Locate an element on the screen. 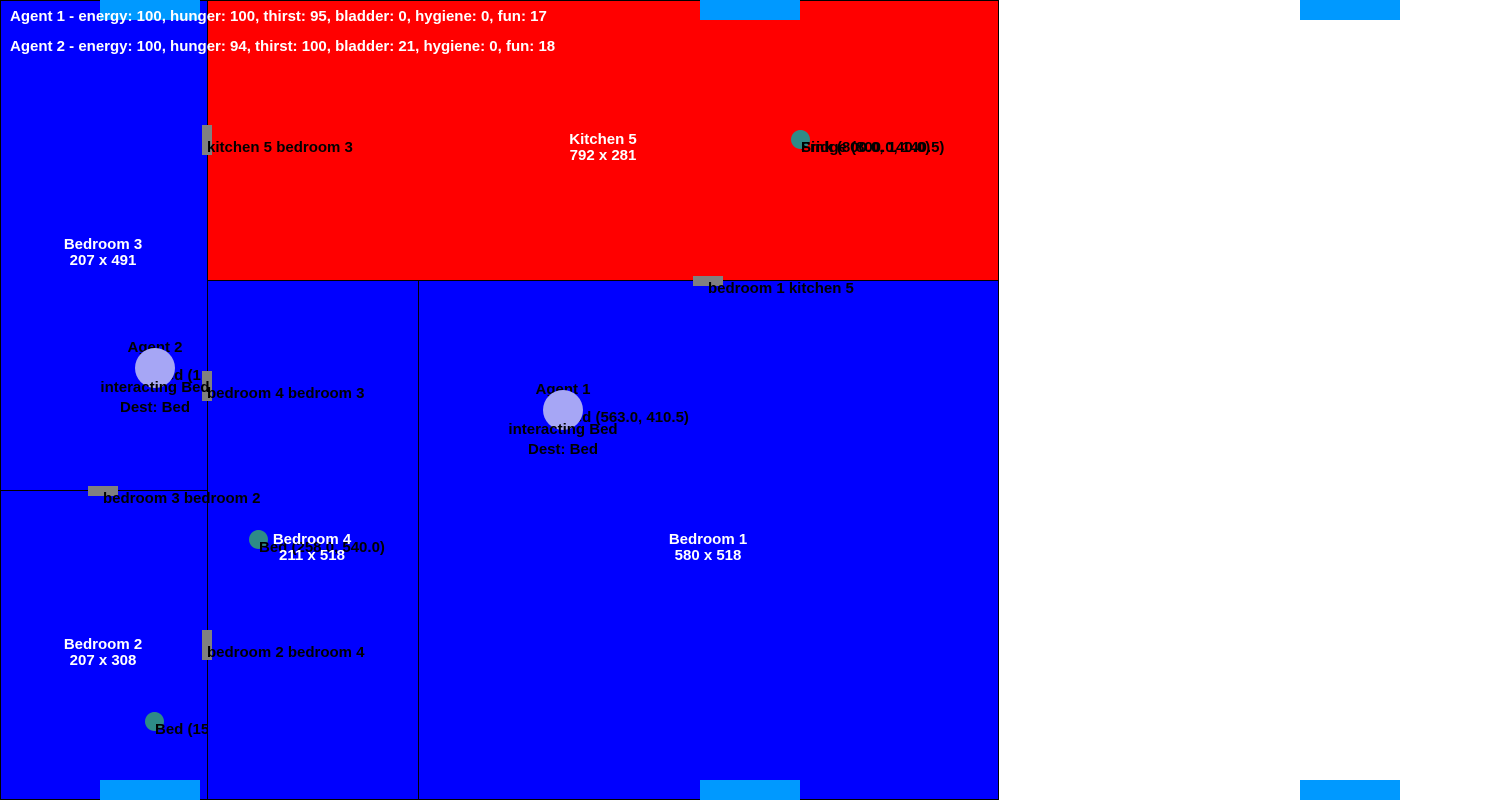 The width and height of the screenshot is (1500, 800). room-label-bedroom-1: Bedroom 1 580 x 518 is located at coordinates (708, 548).